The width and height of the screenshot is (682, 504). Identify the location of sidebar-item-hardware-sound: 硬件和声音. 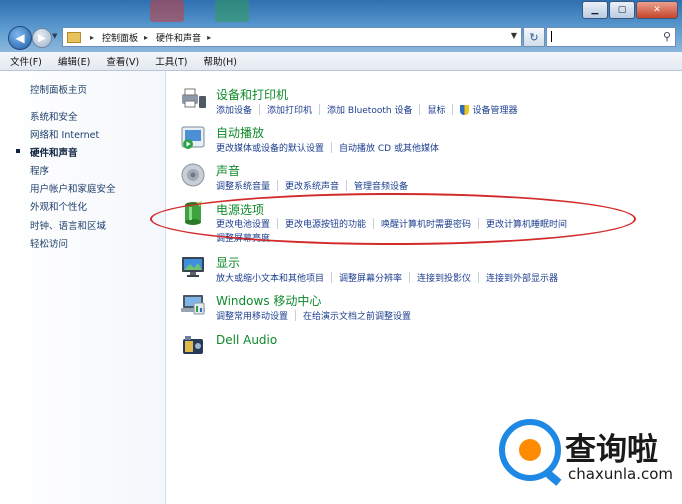
(54, 152).